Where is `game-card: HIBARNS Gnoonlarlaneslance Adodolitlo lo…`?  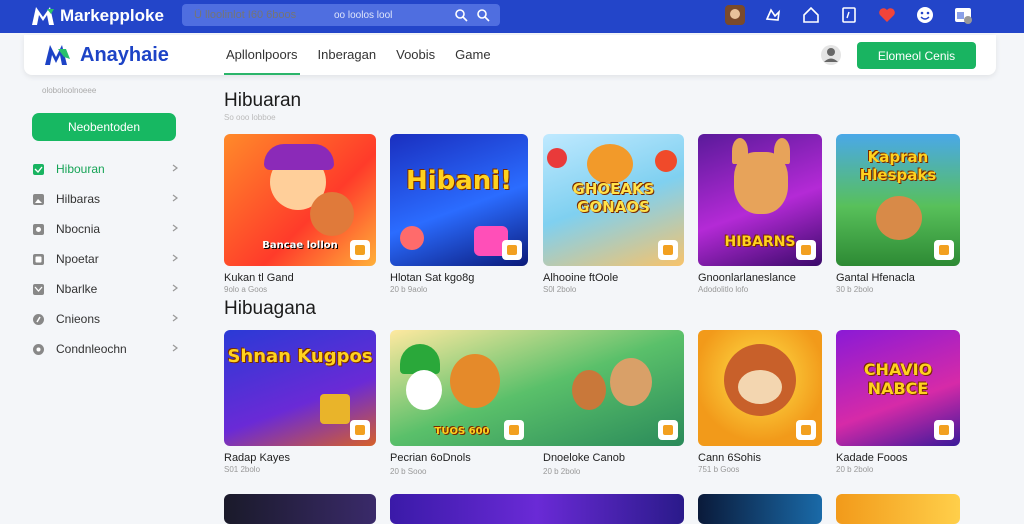
game-card: HIBARNS Gnoonlarlaneslance Adodolitlo lo… is located at coordinates (760, 214).